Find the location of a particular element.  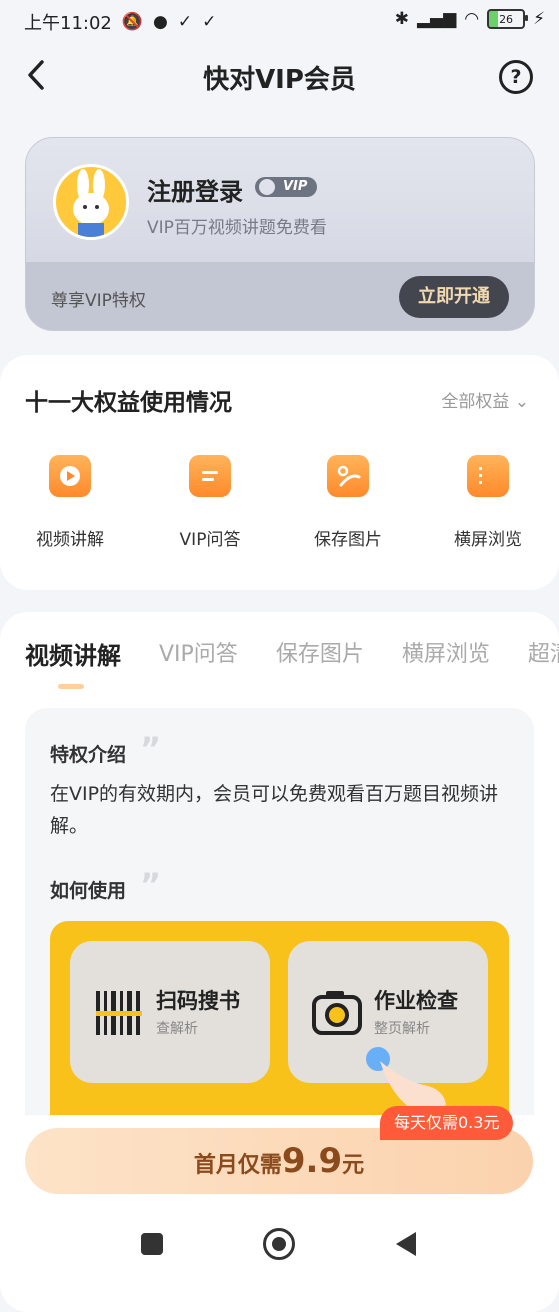

system-nav-bar is located at coordinates (279, 1247).